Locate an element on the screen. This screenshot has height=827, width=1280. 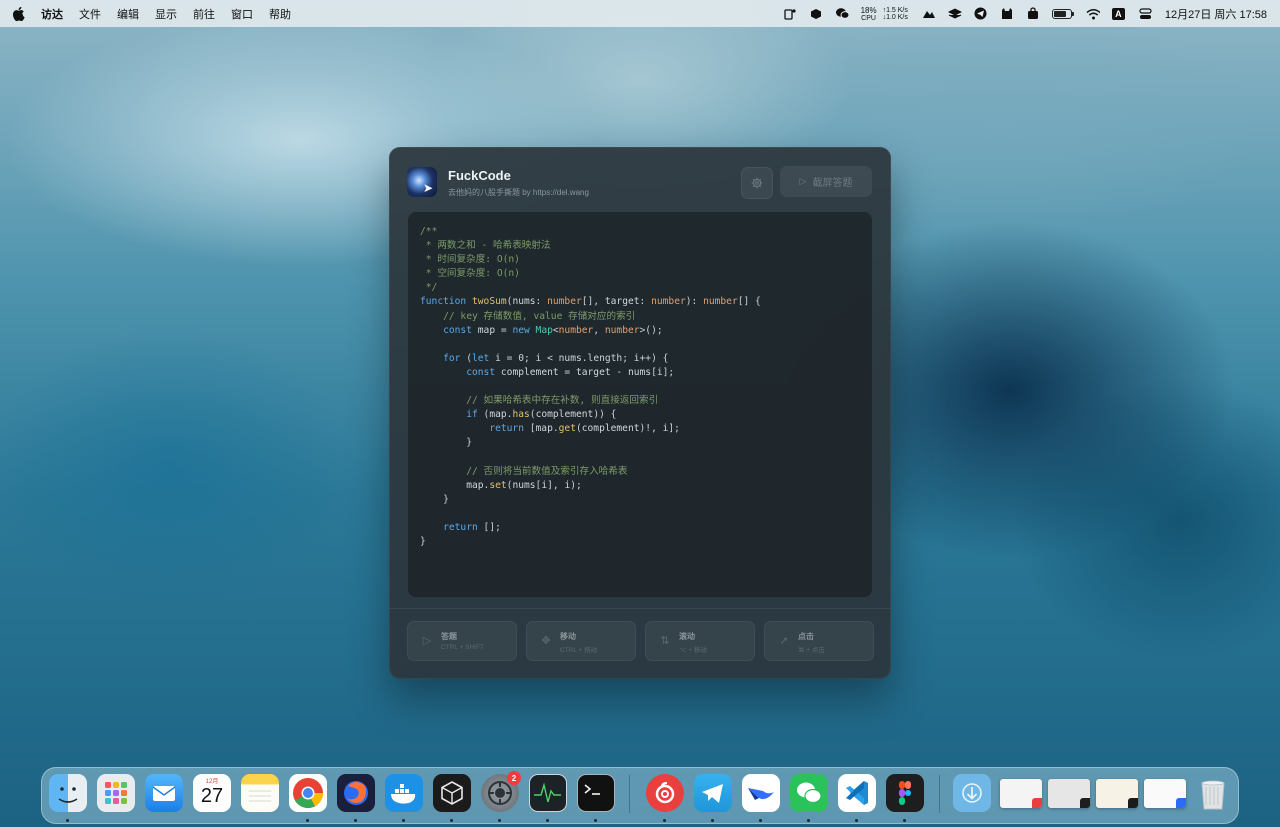
control-center-icon is located at coordinates (1146, 14).